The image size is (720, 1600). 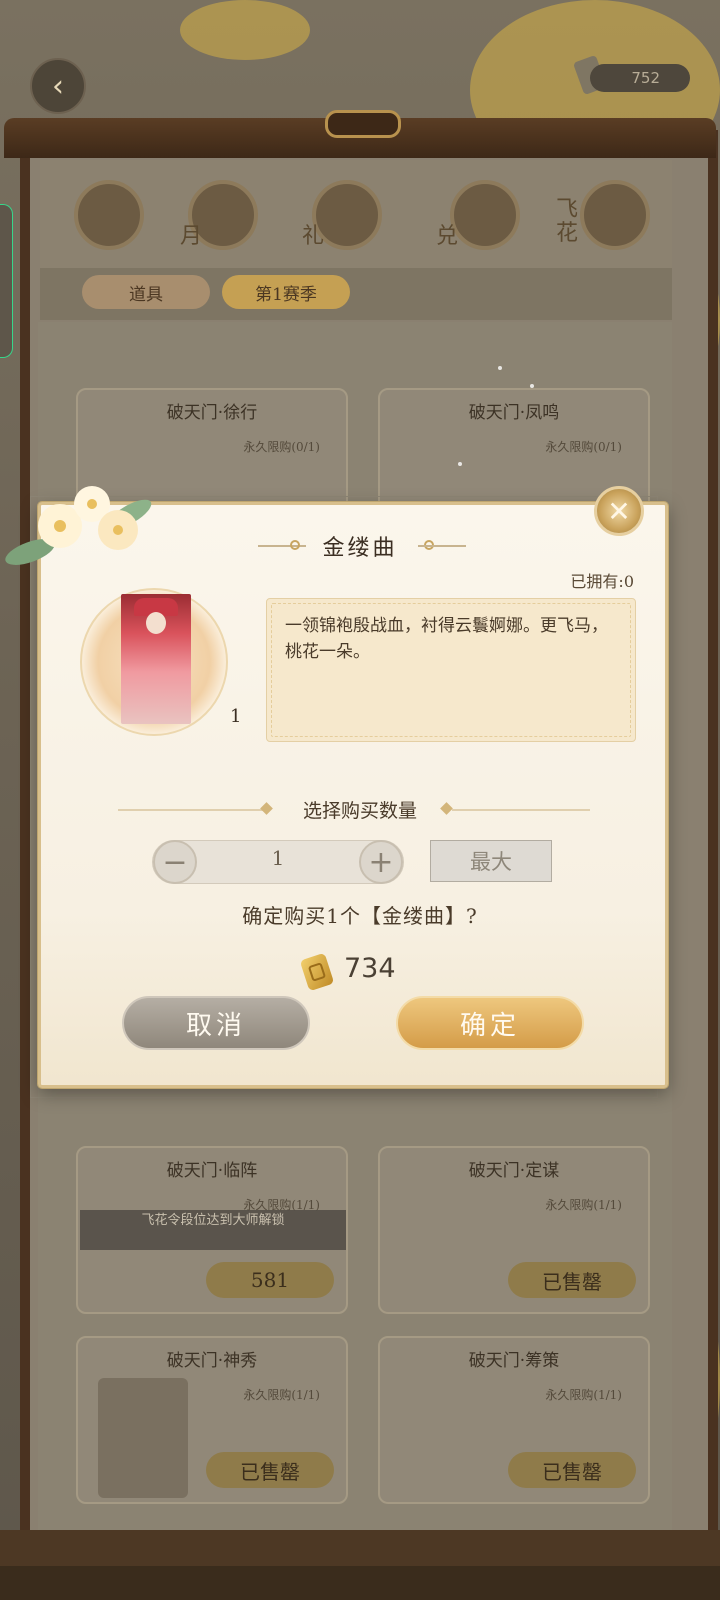 I want to click on increase-button: +, so click(x=381, y=862).